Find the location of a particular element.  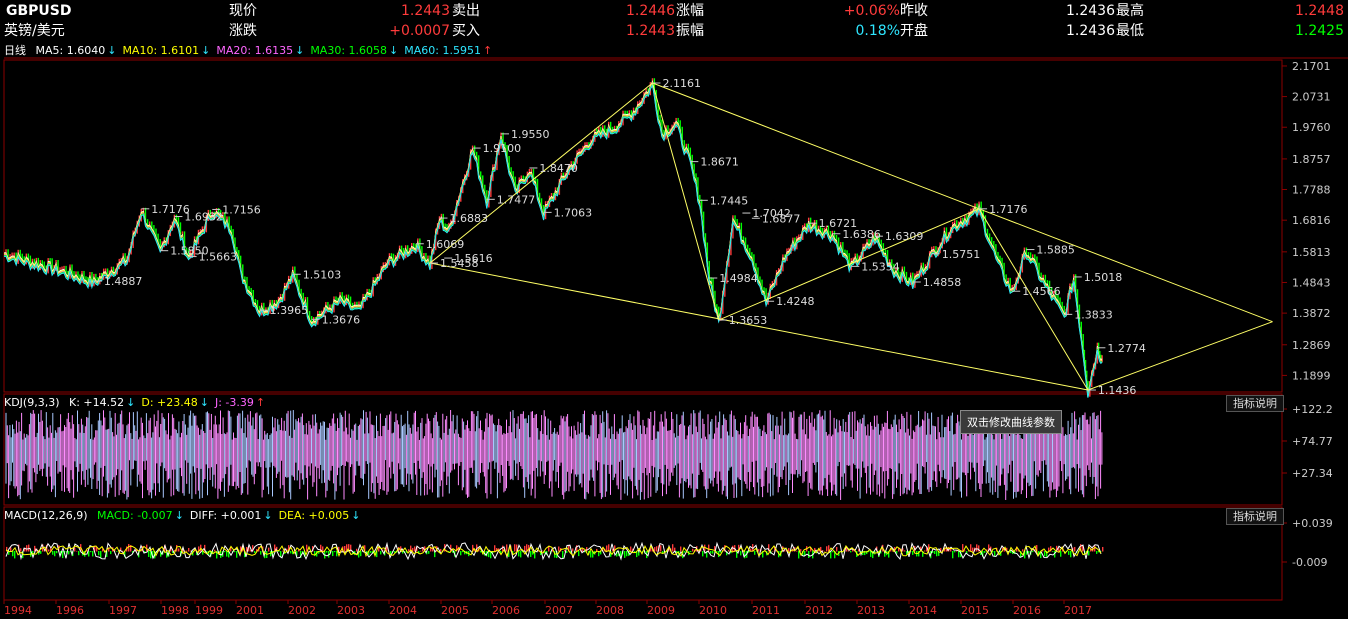

kdj-tick-label: +27.34 is located at coordinates (1312, 473).